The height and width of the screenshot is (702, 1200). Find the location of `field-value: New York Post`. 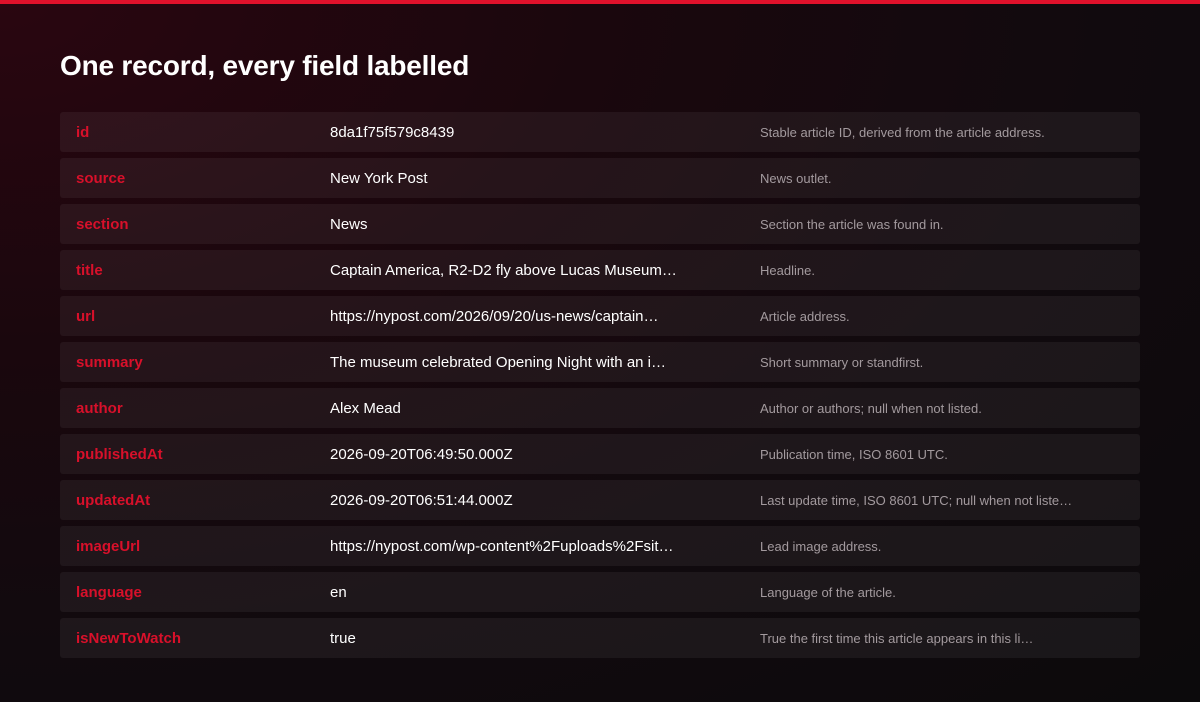

field-value: New York Post is located at coordinates (379, 178).